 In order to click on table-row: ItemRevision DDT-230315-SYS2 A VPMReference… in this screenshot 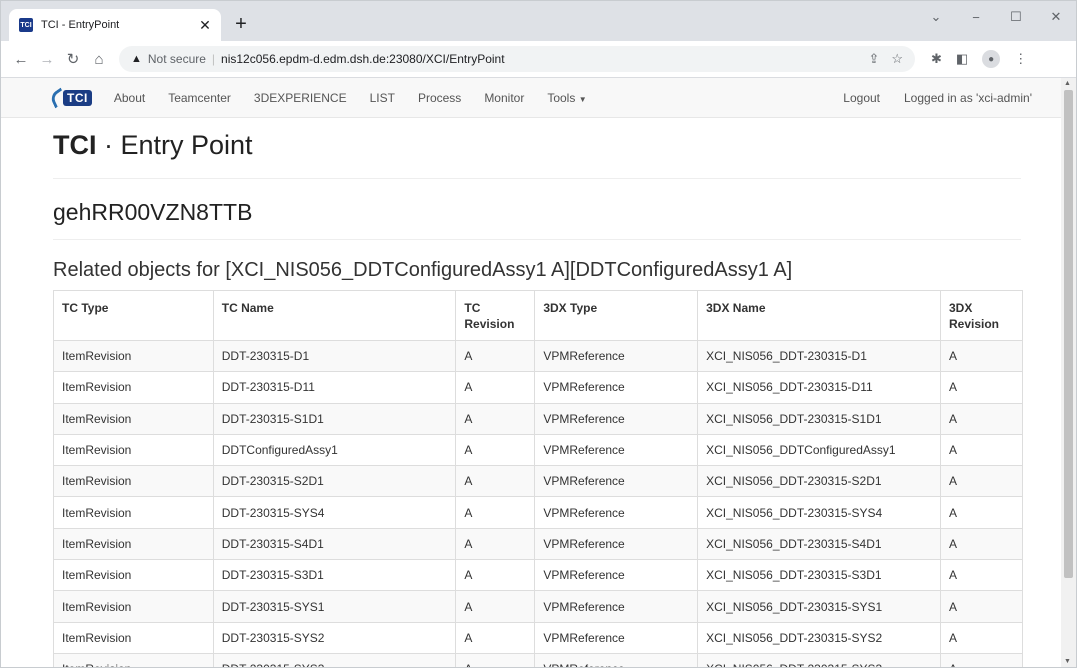, I will do `click(538, 637)`.